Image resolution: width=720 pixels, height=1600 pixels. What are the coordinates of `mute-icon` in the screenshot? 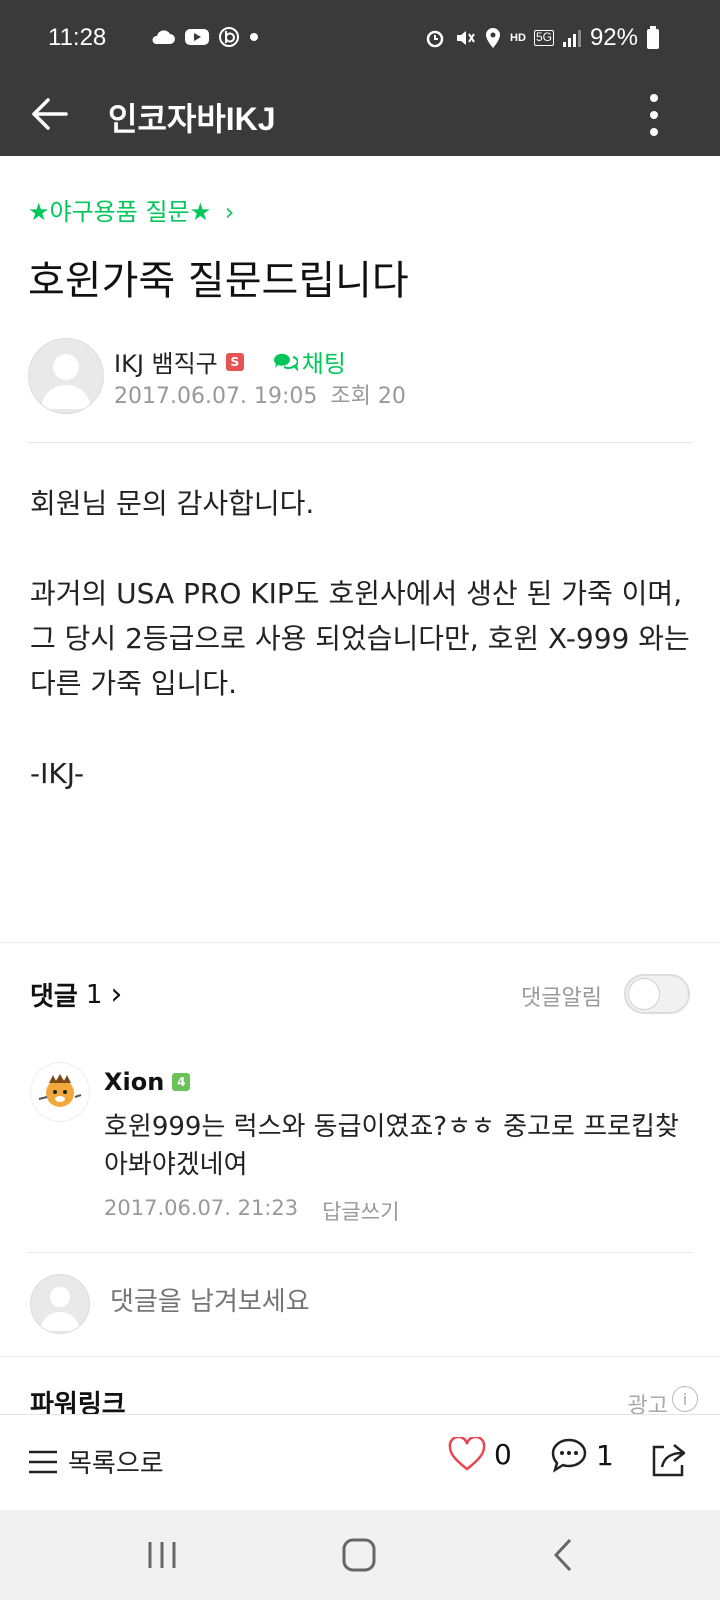 It's located at (466, 38).